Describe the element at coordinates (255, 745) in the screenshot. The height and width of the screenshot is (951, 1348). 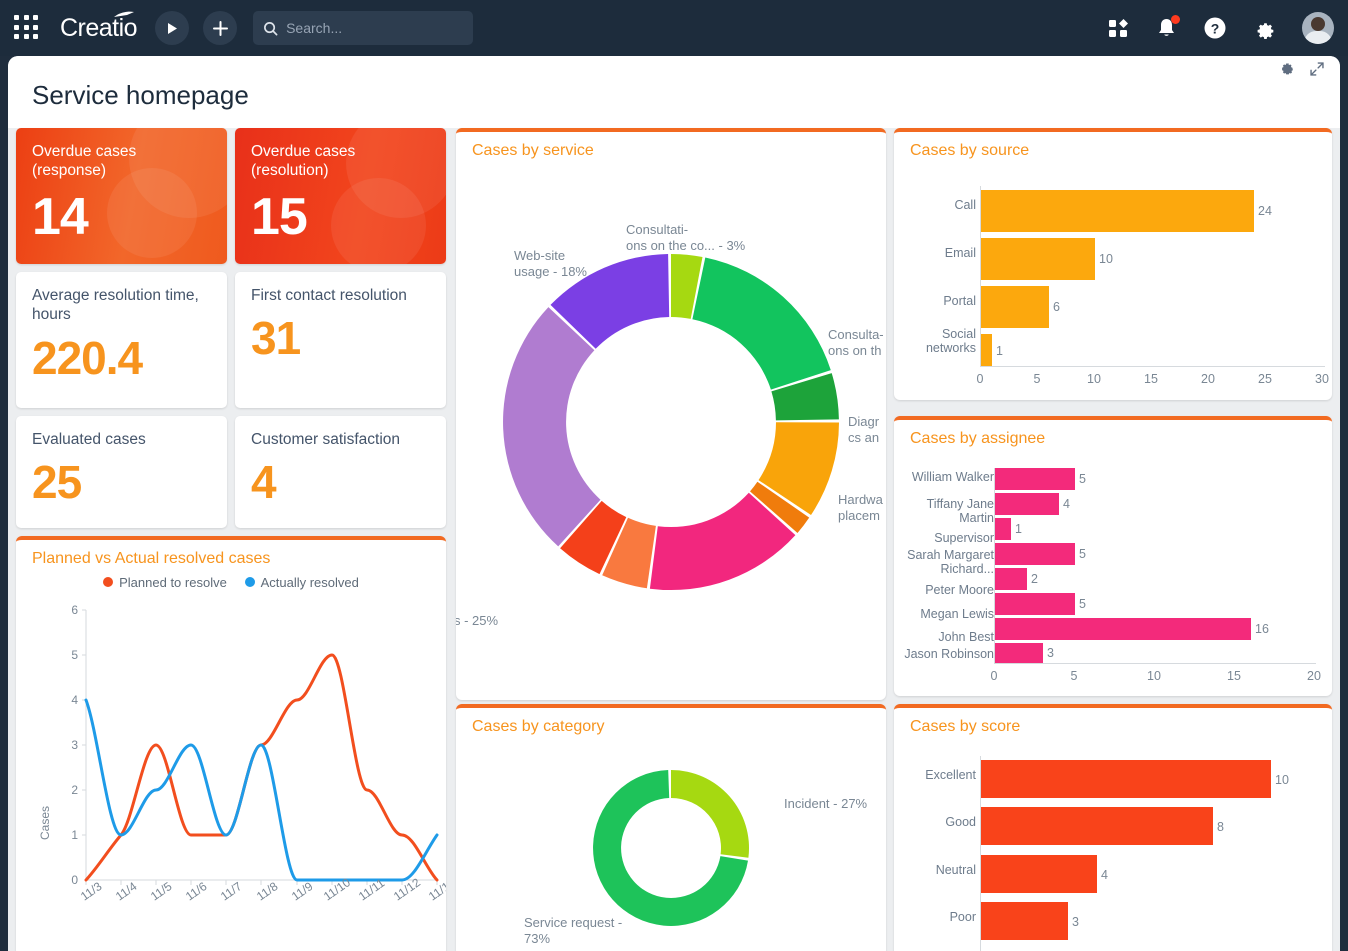
I see `line-chart-plot: 6 5 4 3 2 1 0` at that location.